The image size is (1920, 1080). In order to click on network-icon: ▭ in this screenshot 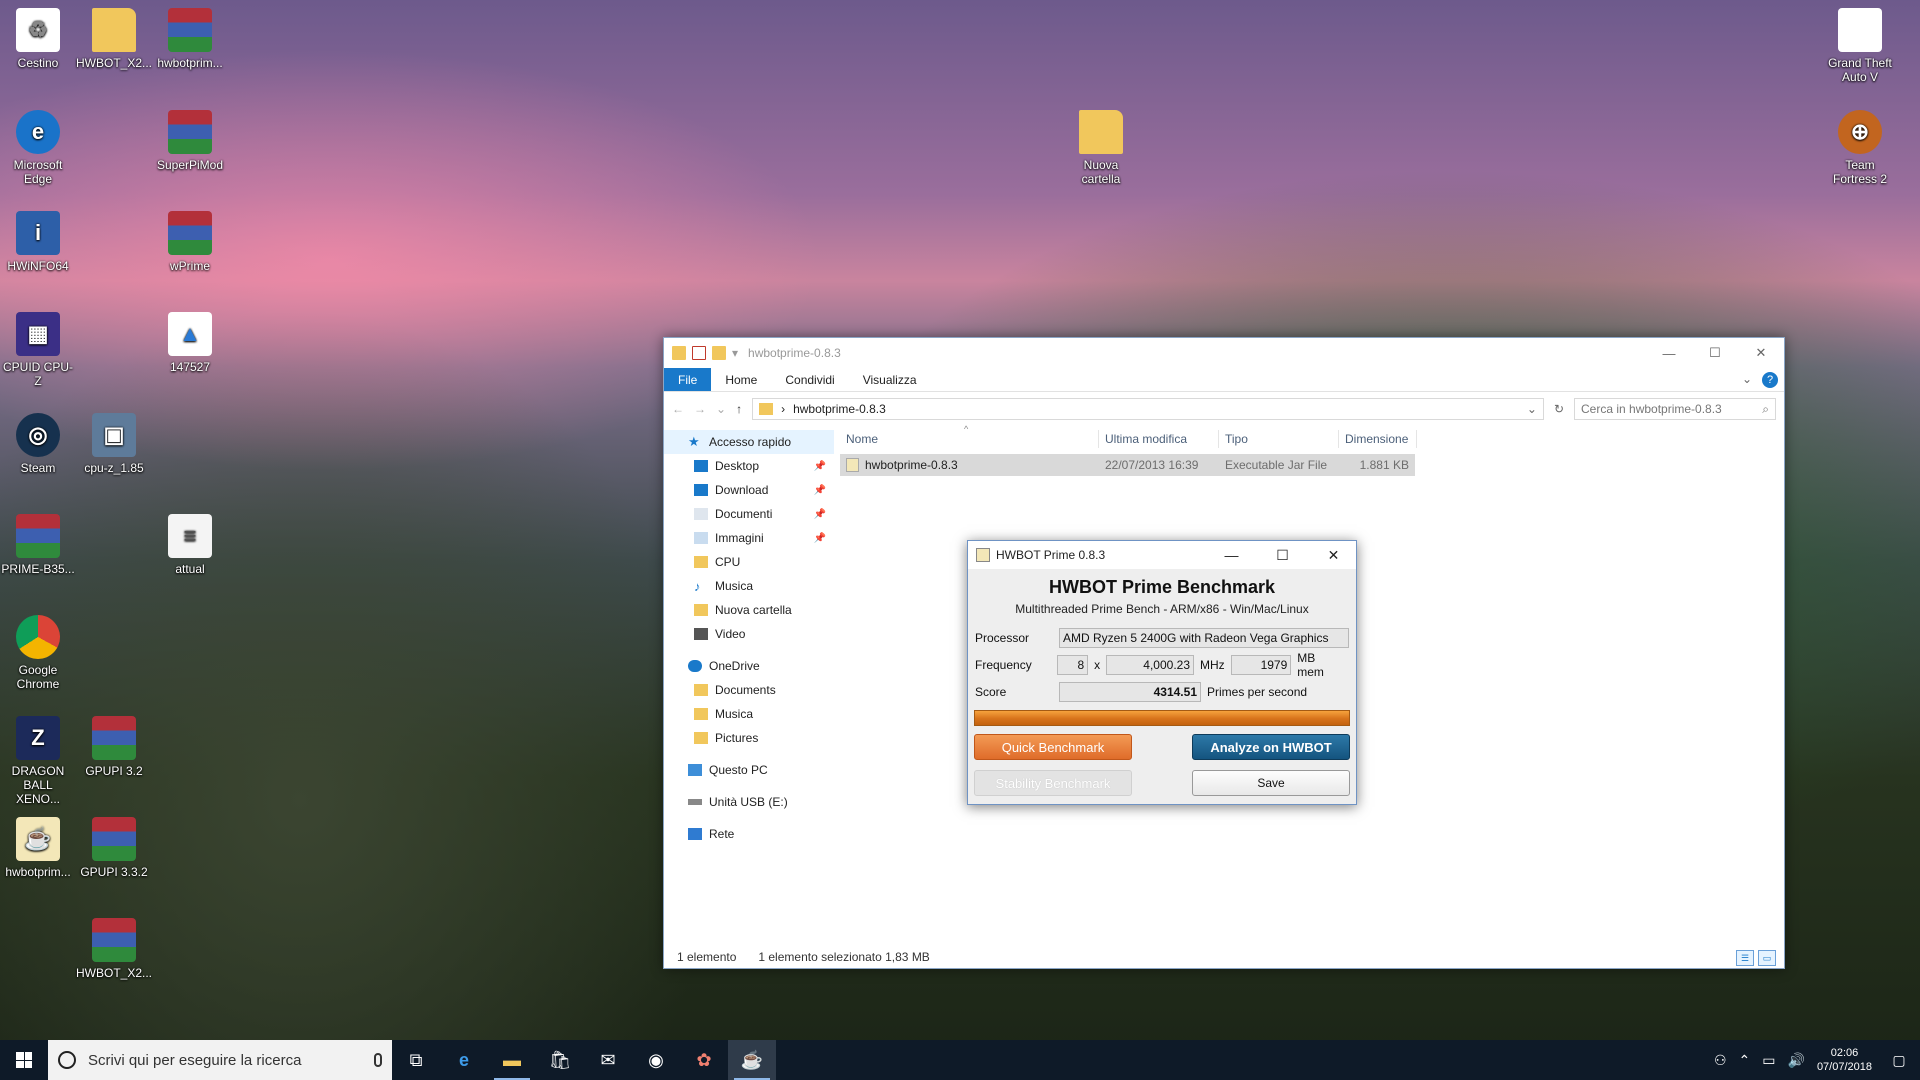, I will do `click(1768, 1060)`.